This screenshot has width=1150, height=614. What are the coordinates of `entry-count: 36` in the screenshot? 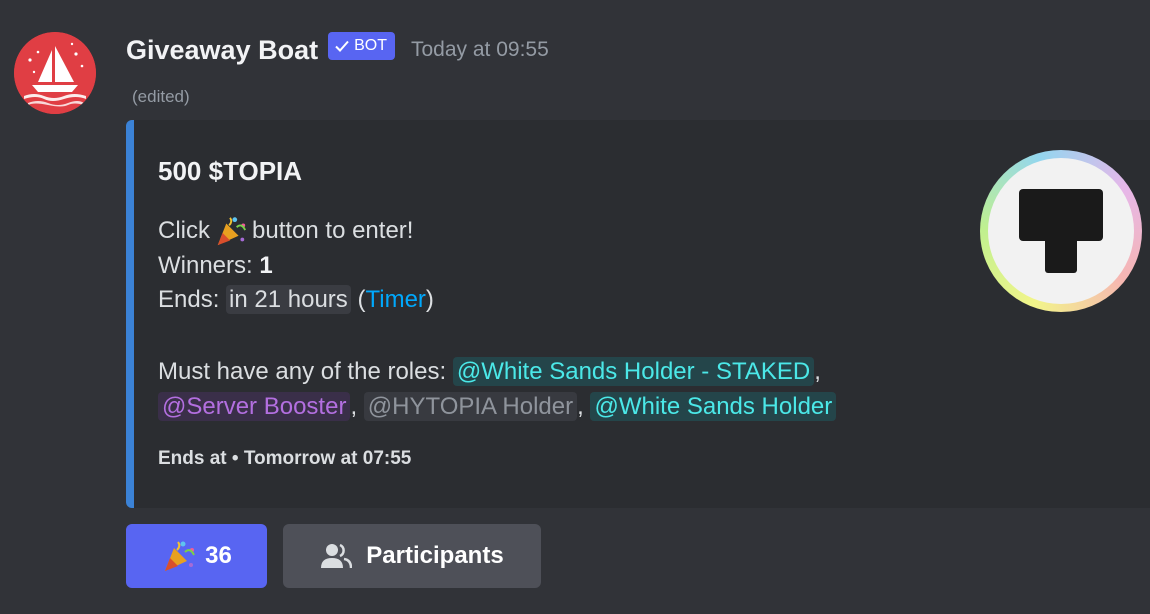 It's located at (218, 555).